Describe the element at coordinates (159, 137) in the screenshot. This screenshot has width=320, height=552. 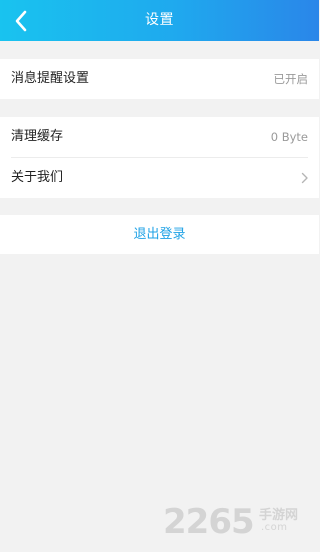
I see `clear-cache-row: 清理缓存 0 Byte` at that location.